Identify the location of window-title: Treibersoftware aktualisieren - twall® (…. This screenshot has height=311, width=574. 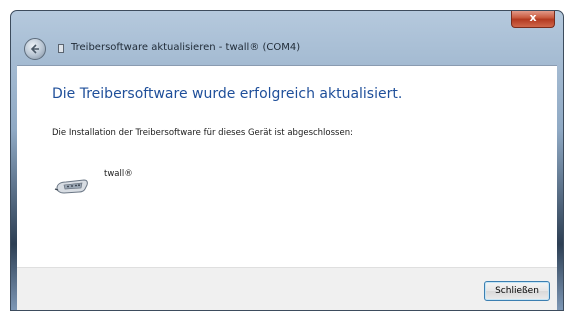
(186, 47).